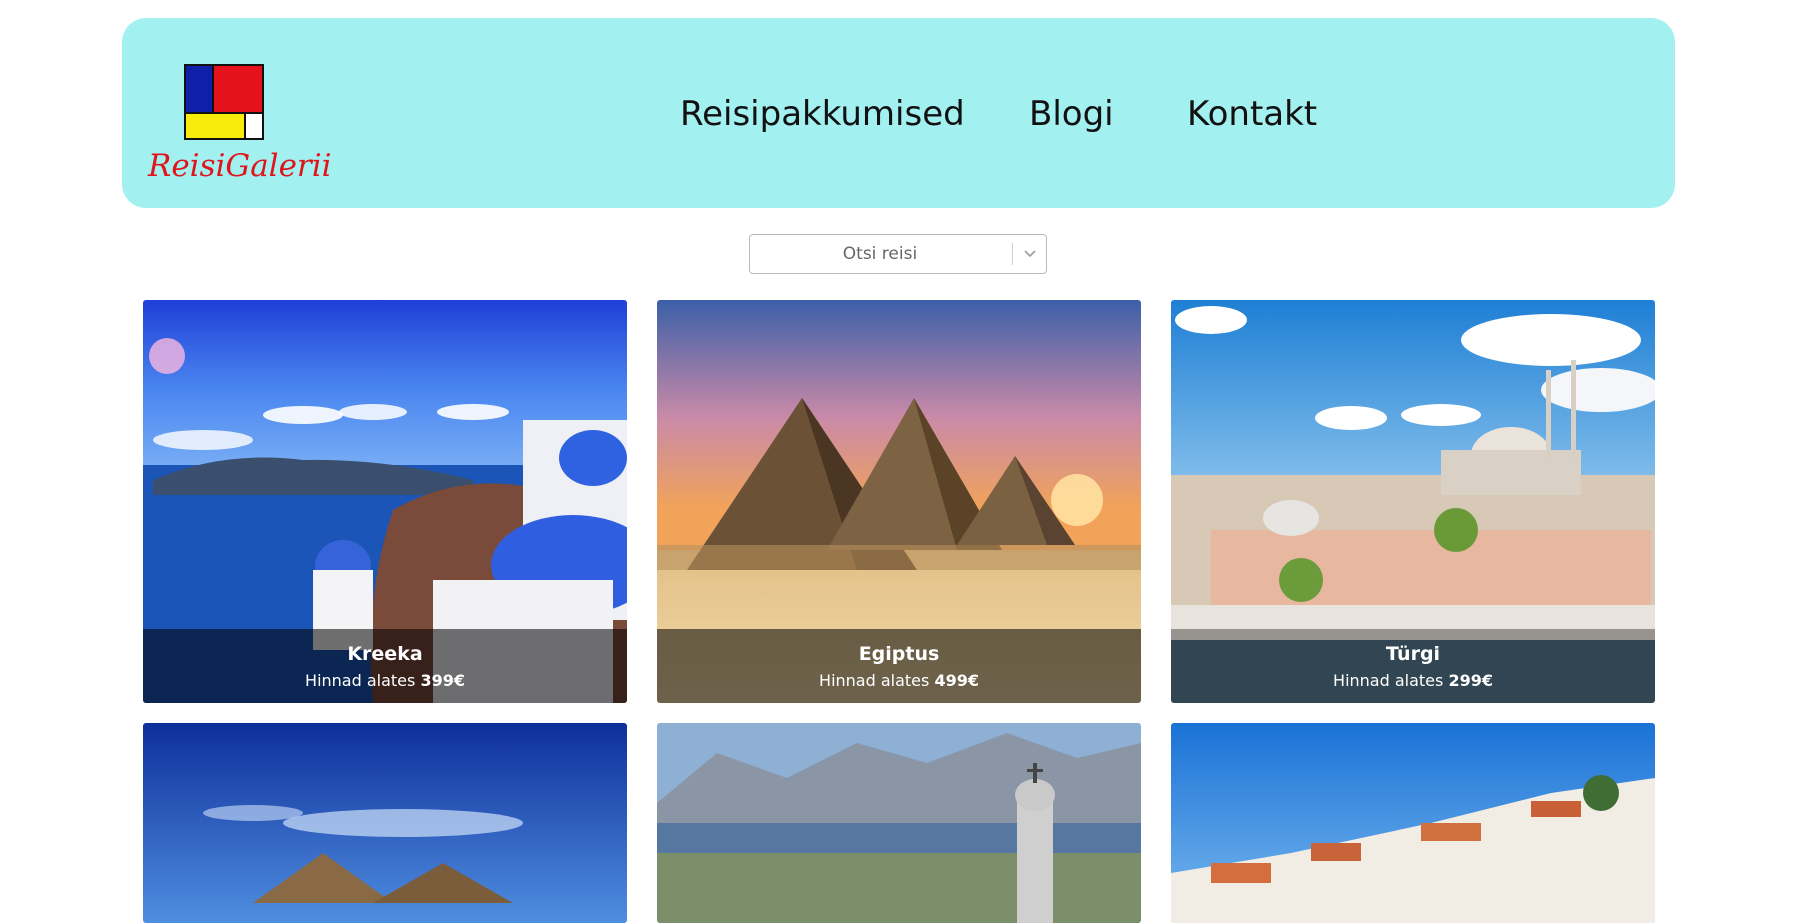 This screenshot has width=1813, height=923. I want to click on spain-village-photo, so click(1413, 823).